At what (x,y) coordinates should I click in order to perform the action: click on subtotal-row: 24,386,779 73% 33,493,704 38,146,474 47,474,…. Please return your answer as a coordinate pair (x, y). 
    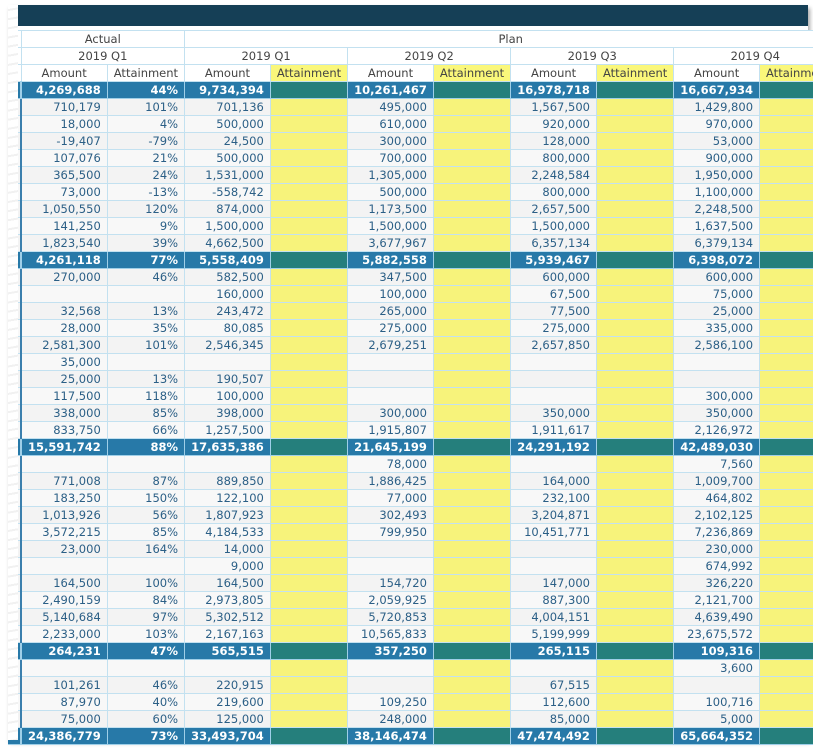
    Looking at the image, I should click on (410, 736).